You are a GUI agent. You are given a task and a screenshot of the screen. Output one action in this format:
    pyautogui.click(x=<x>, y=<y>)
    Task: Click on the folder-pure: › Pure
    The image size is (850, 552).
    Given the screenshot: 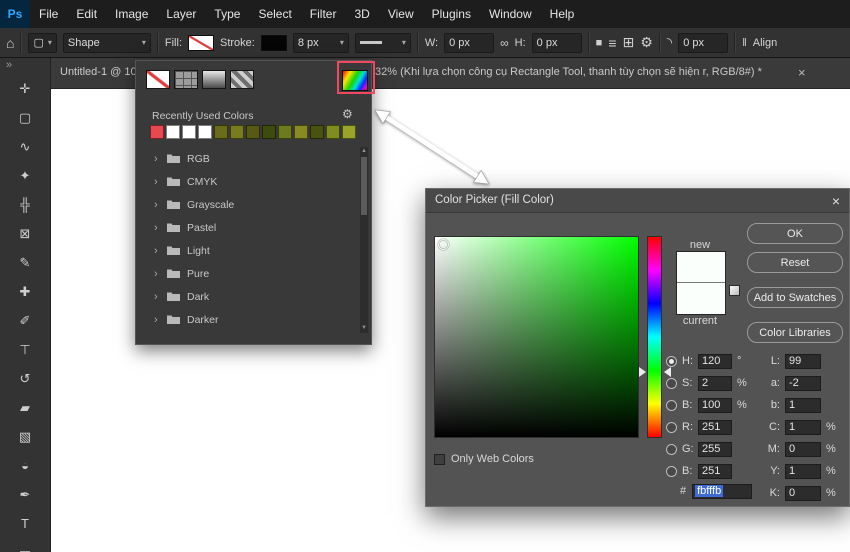 What is the action you would take?
    pyautogui.click(x=247, y=273)
    